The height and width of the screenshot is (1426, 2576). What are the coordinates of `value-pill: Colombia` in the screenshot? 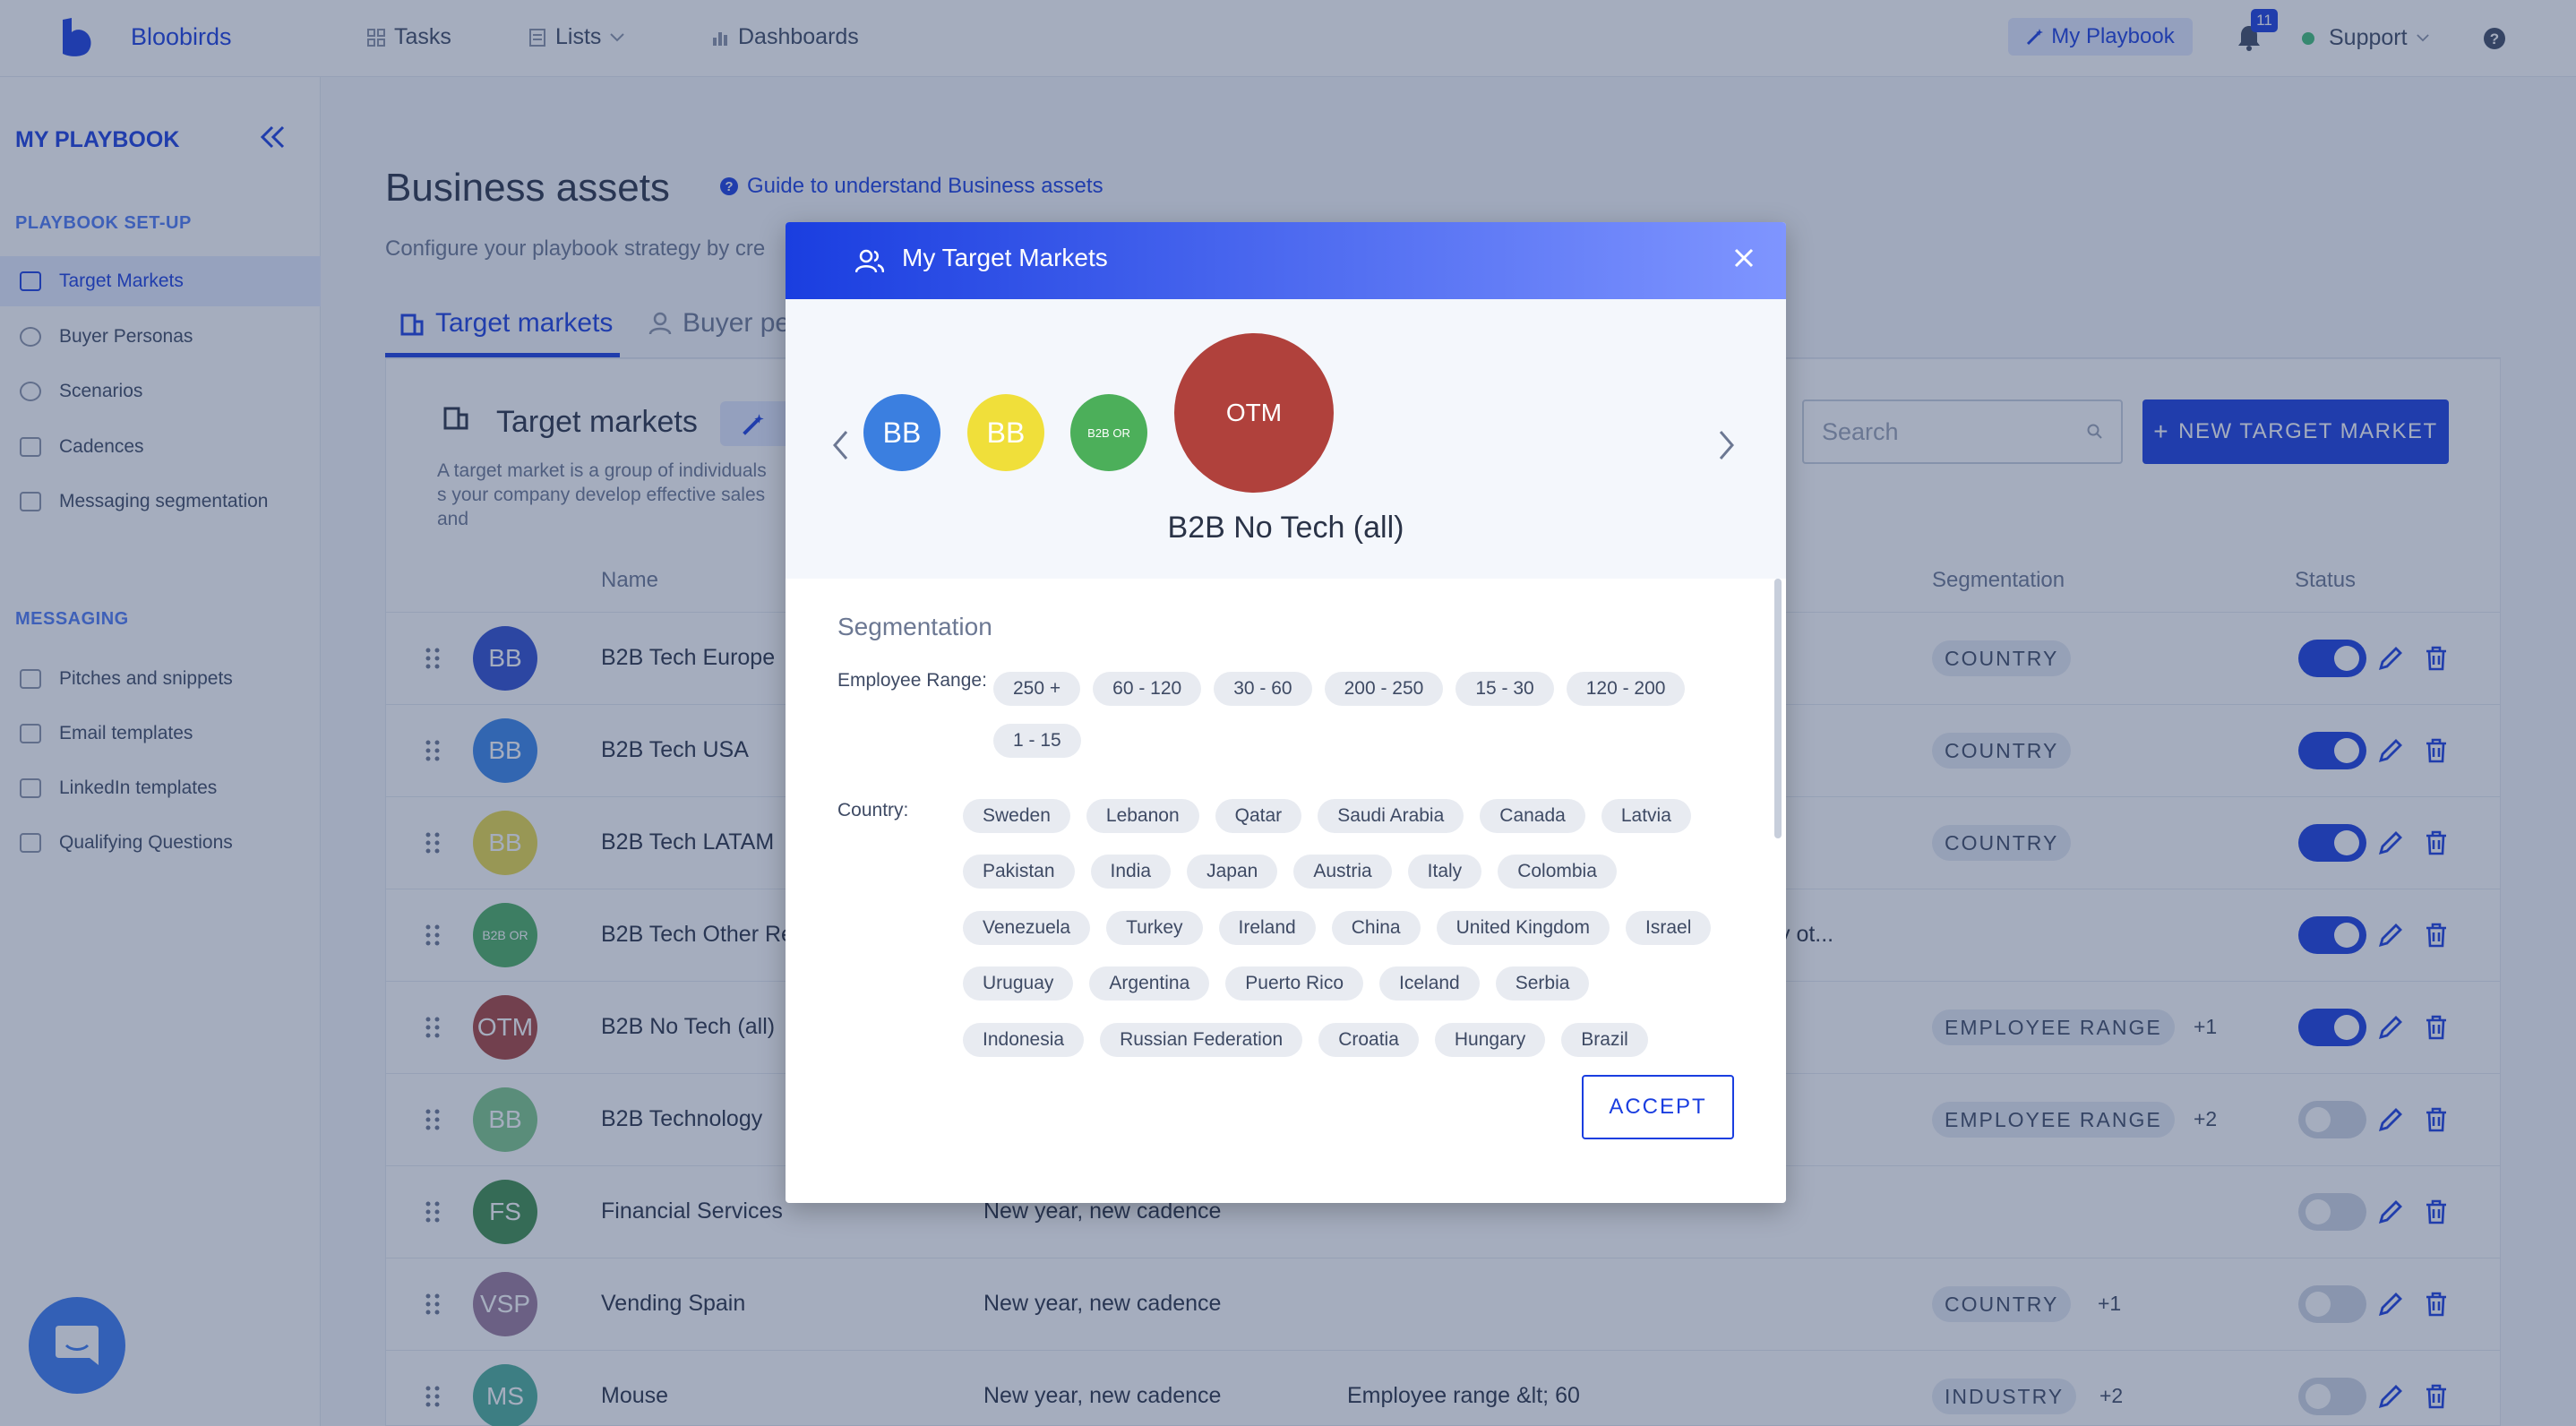 It's located at (1557, 872).